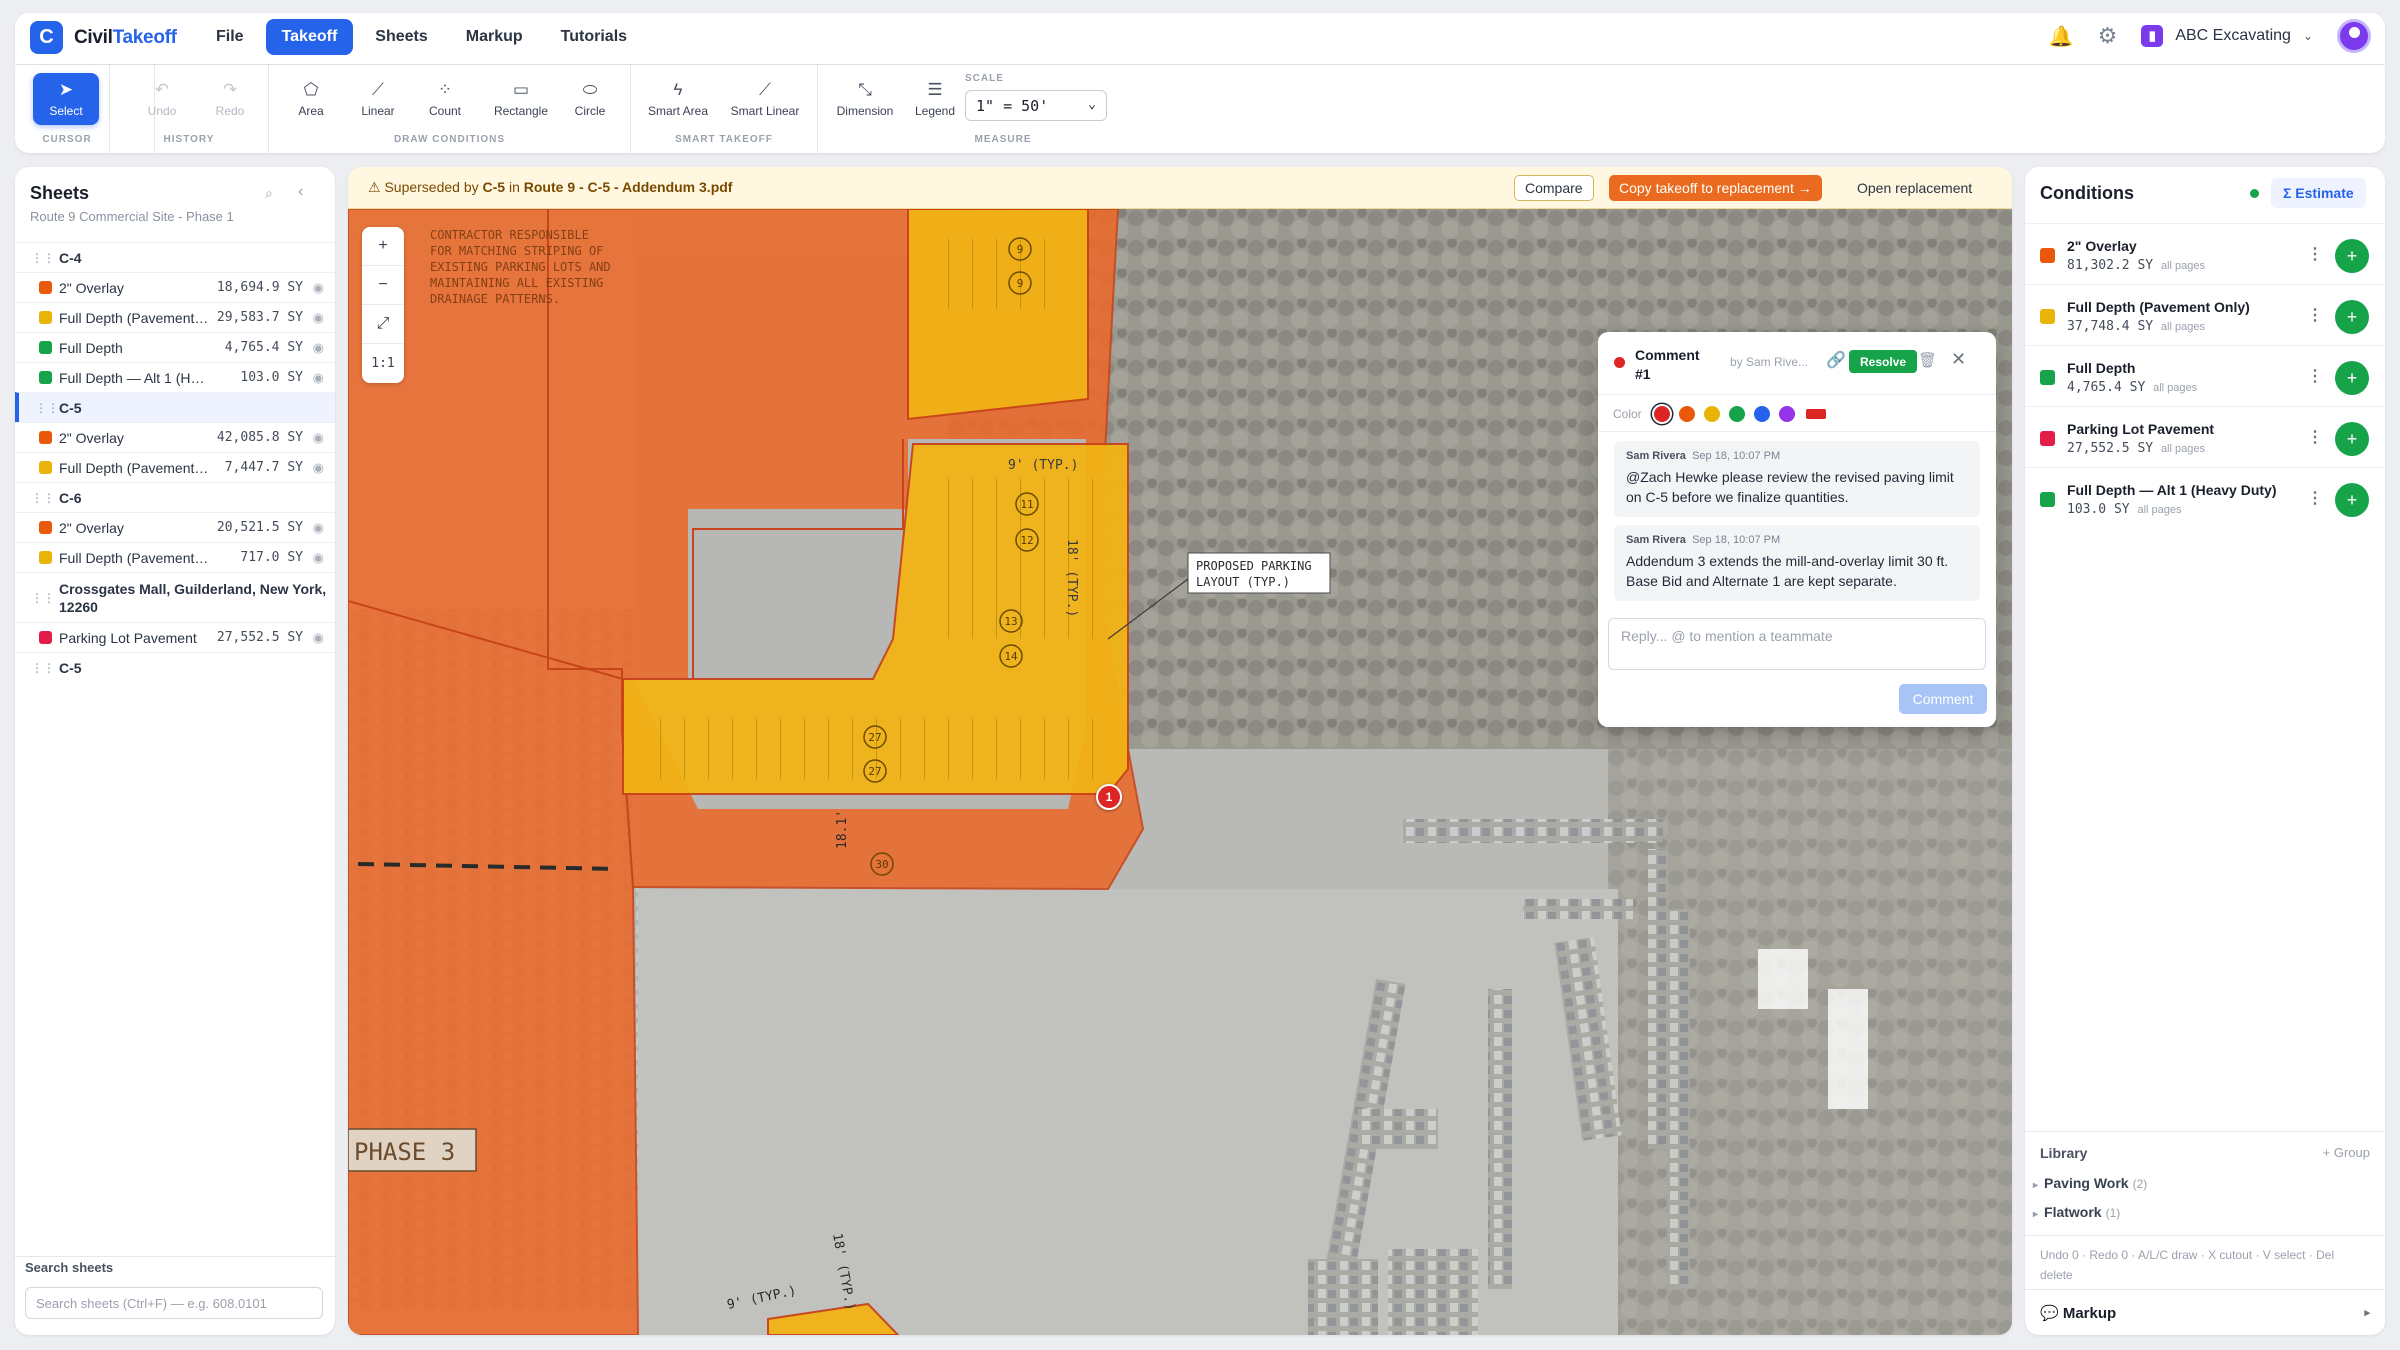 This screenshot has width=2400, height=1350. What do you see at coordinates (383, 324) in the screenshot?
I see `fit-to-screen-button: ⤢` at bounding box center [383, 324].